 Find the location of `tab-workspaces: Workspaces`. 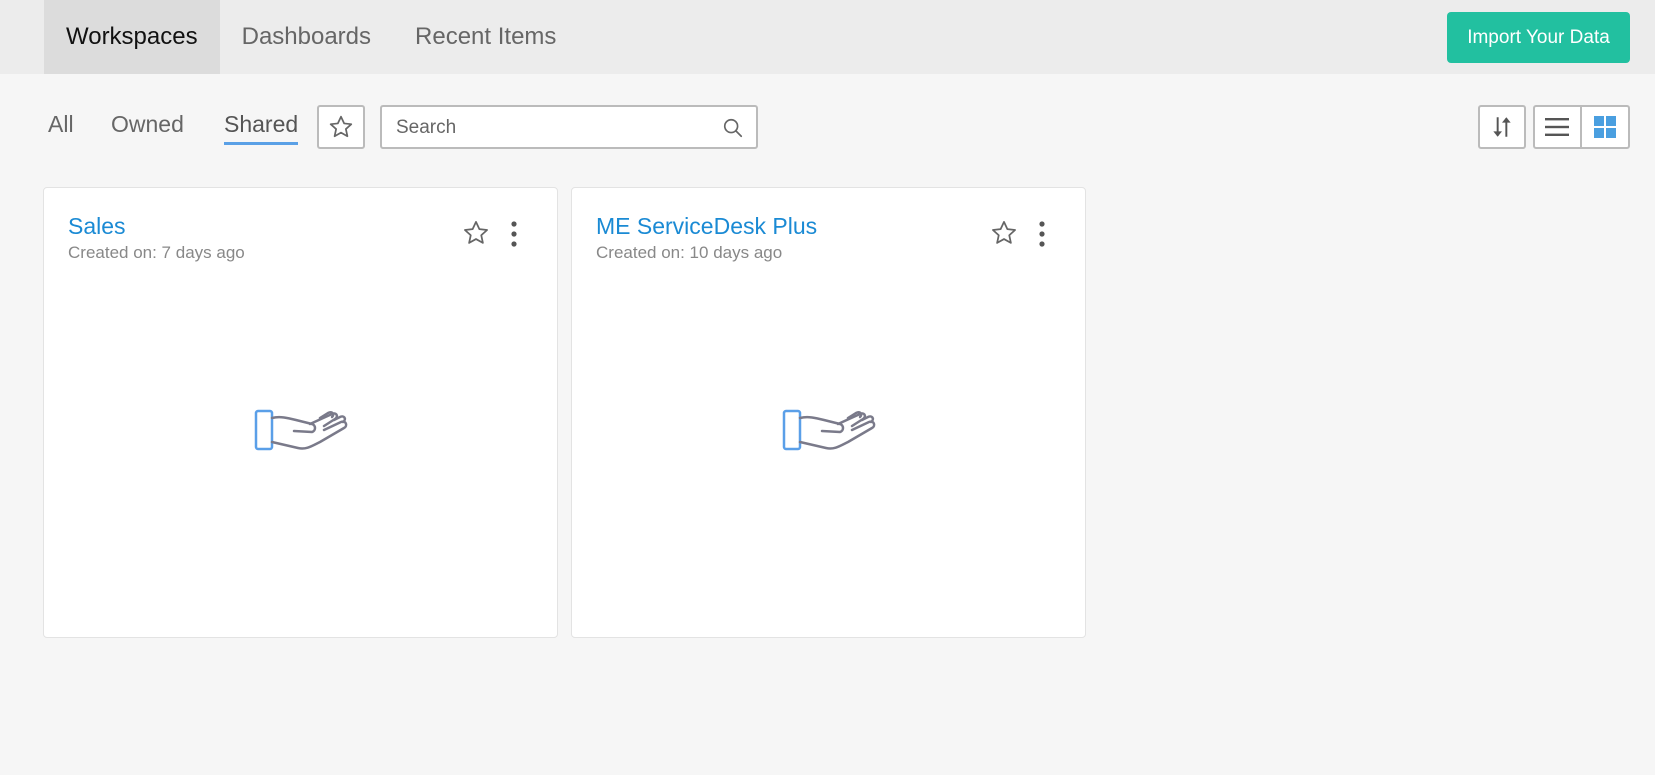

tab-workspaces: Workspaces is located at coordinates (132, 37).